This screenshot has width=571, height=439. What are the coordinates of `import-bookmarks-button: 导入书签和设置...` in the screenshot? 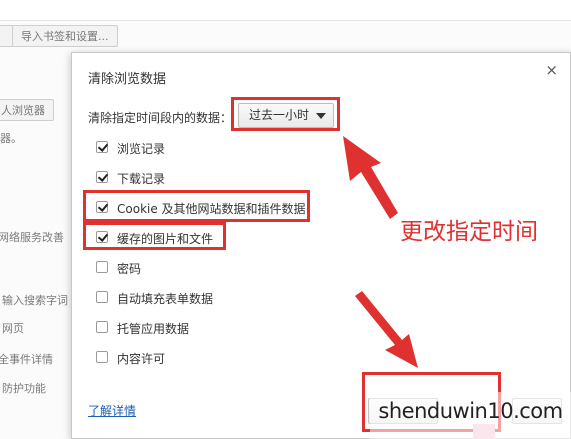 It's located at (65, 36).